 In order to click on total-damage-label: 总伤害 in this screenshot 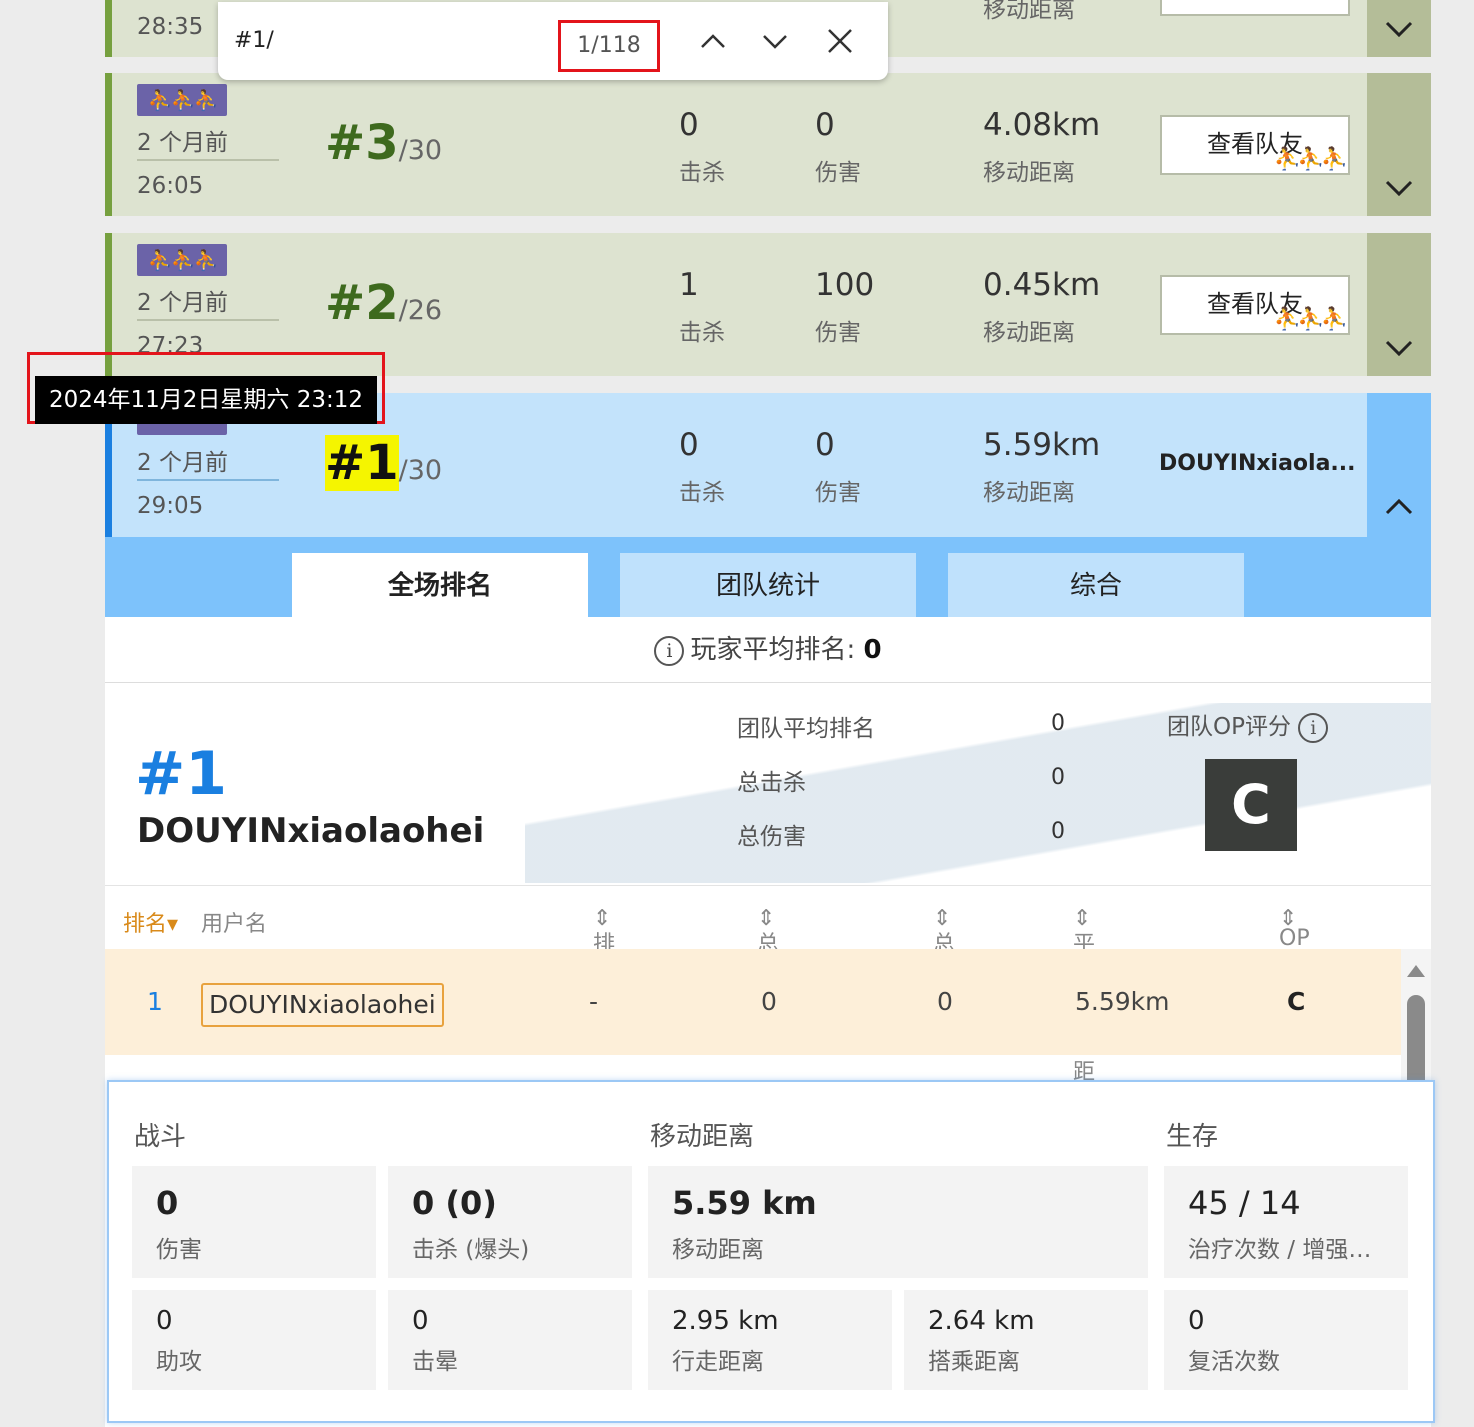, I will do `click(771, 837)`.